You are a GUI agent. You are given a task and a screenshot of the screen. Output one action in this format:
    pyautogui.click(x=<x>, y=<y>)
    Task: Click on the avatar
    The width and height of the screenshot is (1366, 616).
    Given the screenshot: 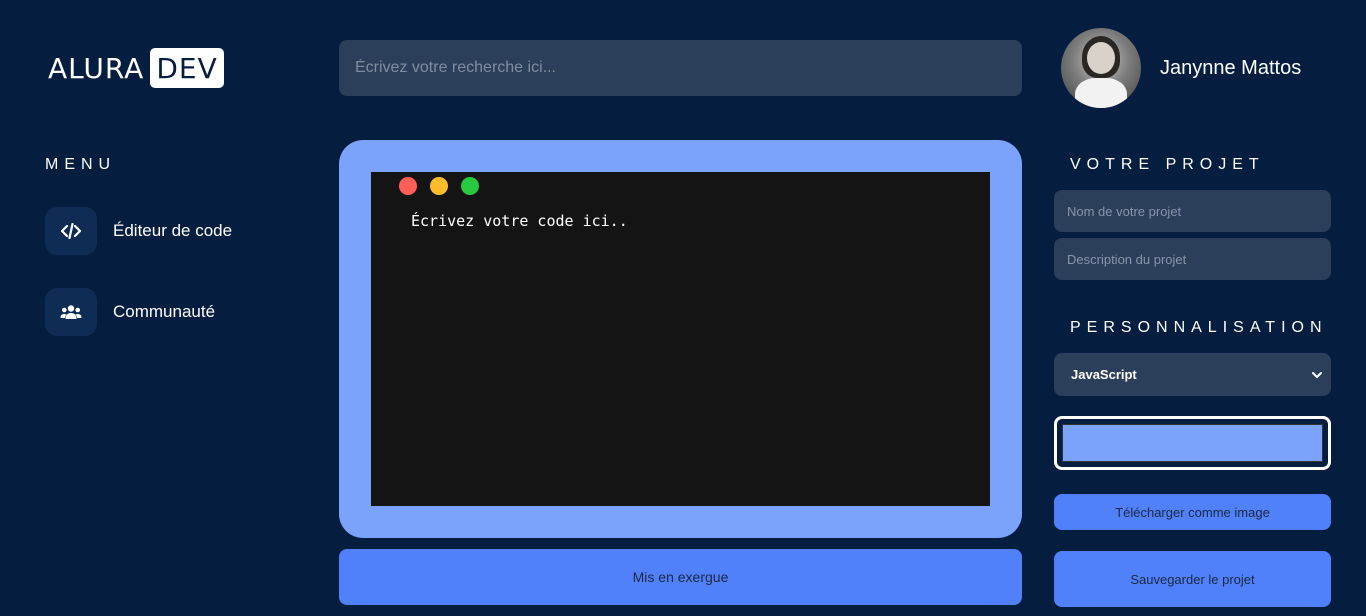 What is the action you would take?
    pyautogui.click(x=1101, y=68)
    